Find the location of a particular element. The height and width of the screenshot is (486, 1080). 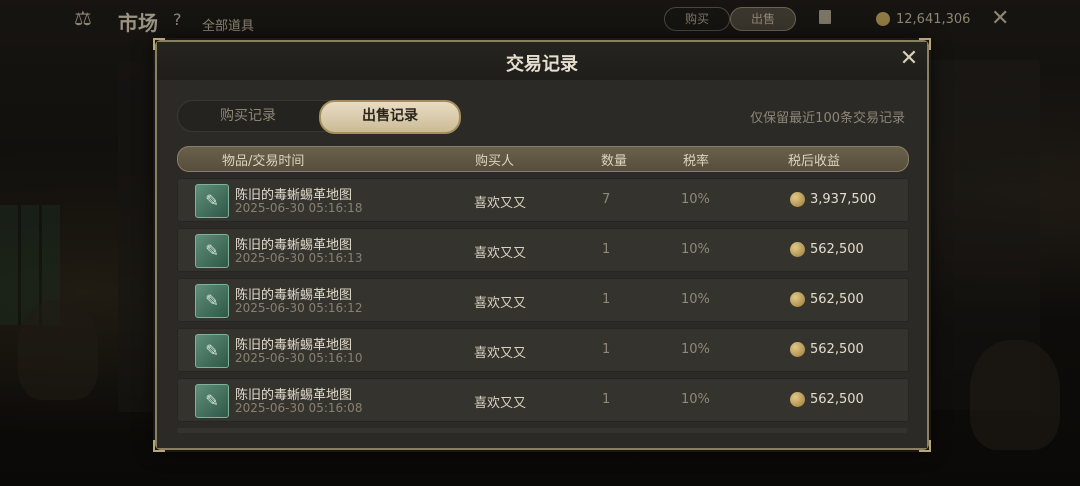

close-market-icon: ✕ is located at coordinates (1000, 18).